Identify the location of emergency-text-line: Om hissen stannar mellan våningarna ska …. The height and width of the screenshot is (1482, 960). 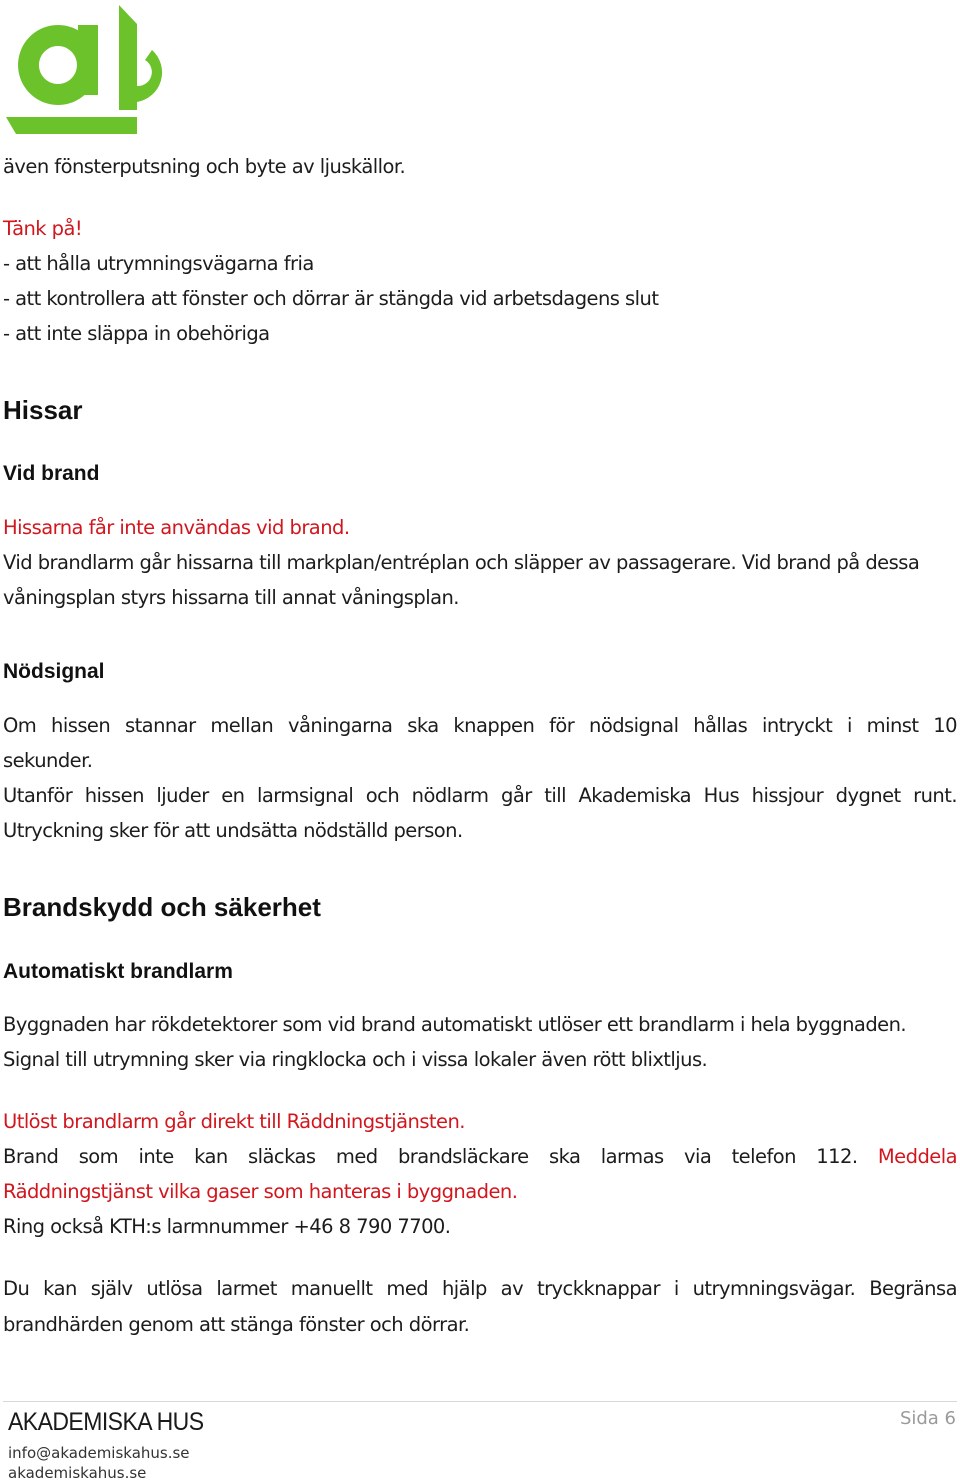
(480, 725).